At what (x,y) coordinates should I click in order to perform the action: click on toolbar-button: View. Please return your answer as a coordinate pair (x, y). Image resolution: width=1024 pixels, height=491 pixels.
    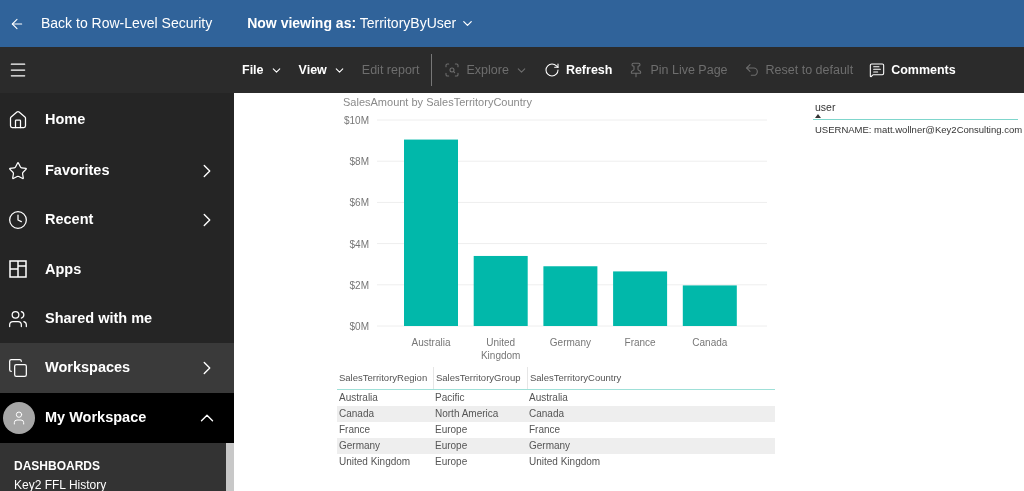
    Looking at the image, I should click on (322, 70).